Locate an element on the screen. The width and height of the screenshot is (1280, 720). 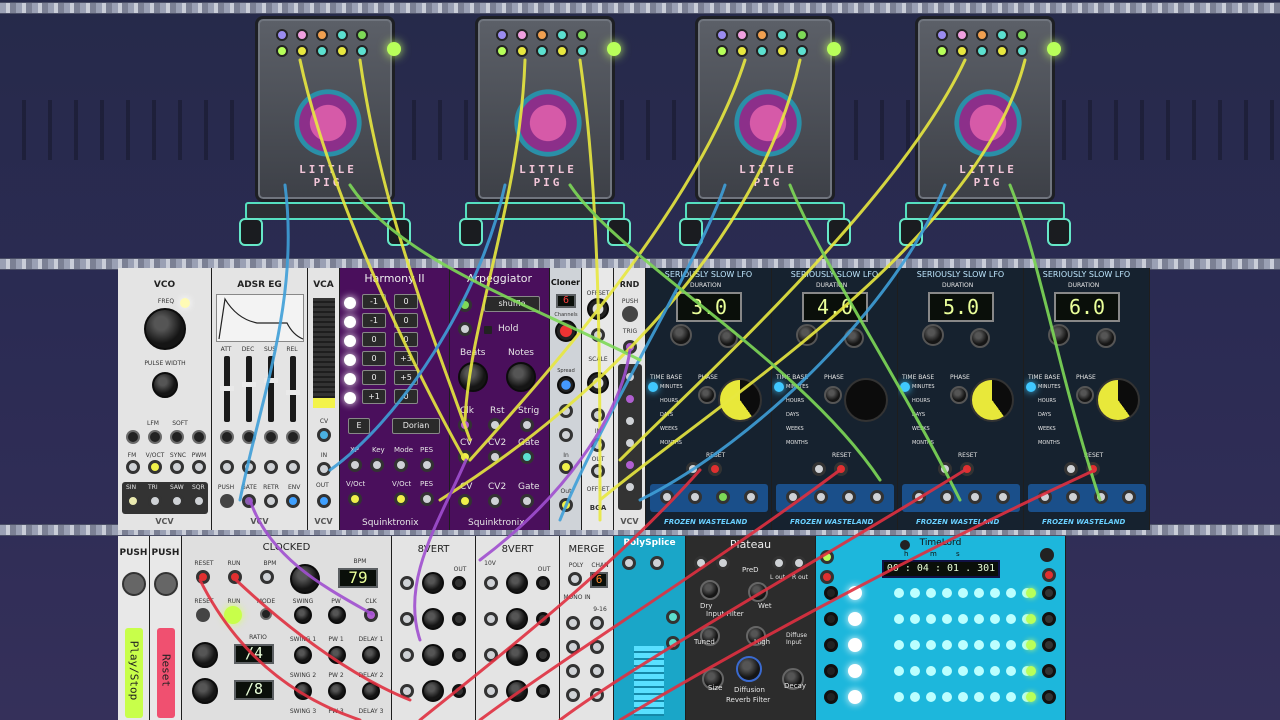
saw-jack is located at coordinates (177, 501).